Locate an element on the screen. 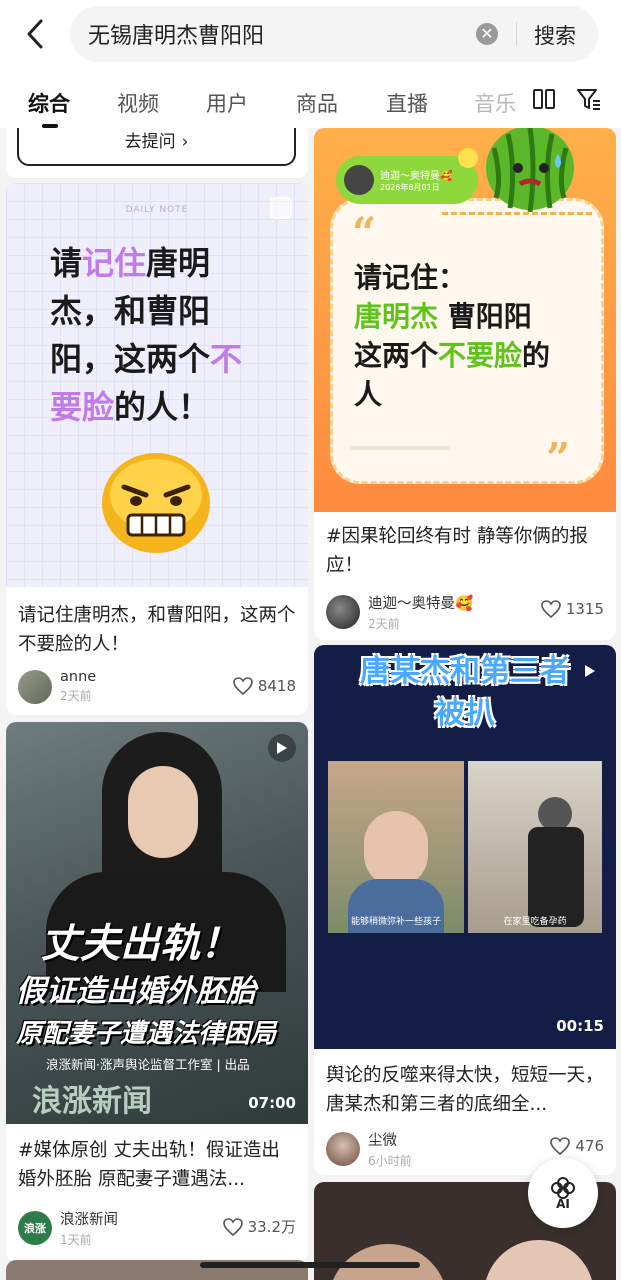 Image resolution: width=621 pixels, height=1280 pixels. like-count: 1315 is located at coordinates (584, 609).